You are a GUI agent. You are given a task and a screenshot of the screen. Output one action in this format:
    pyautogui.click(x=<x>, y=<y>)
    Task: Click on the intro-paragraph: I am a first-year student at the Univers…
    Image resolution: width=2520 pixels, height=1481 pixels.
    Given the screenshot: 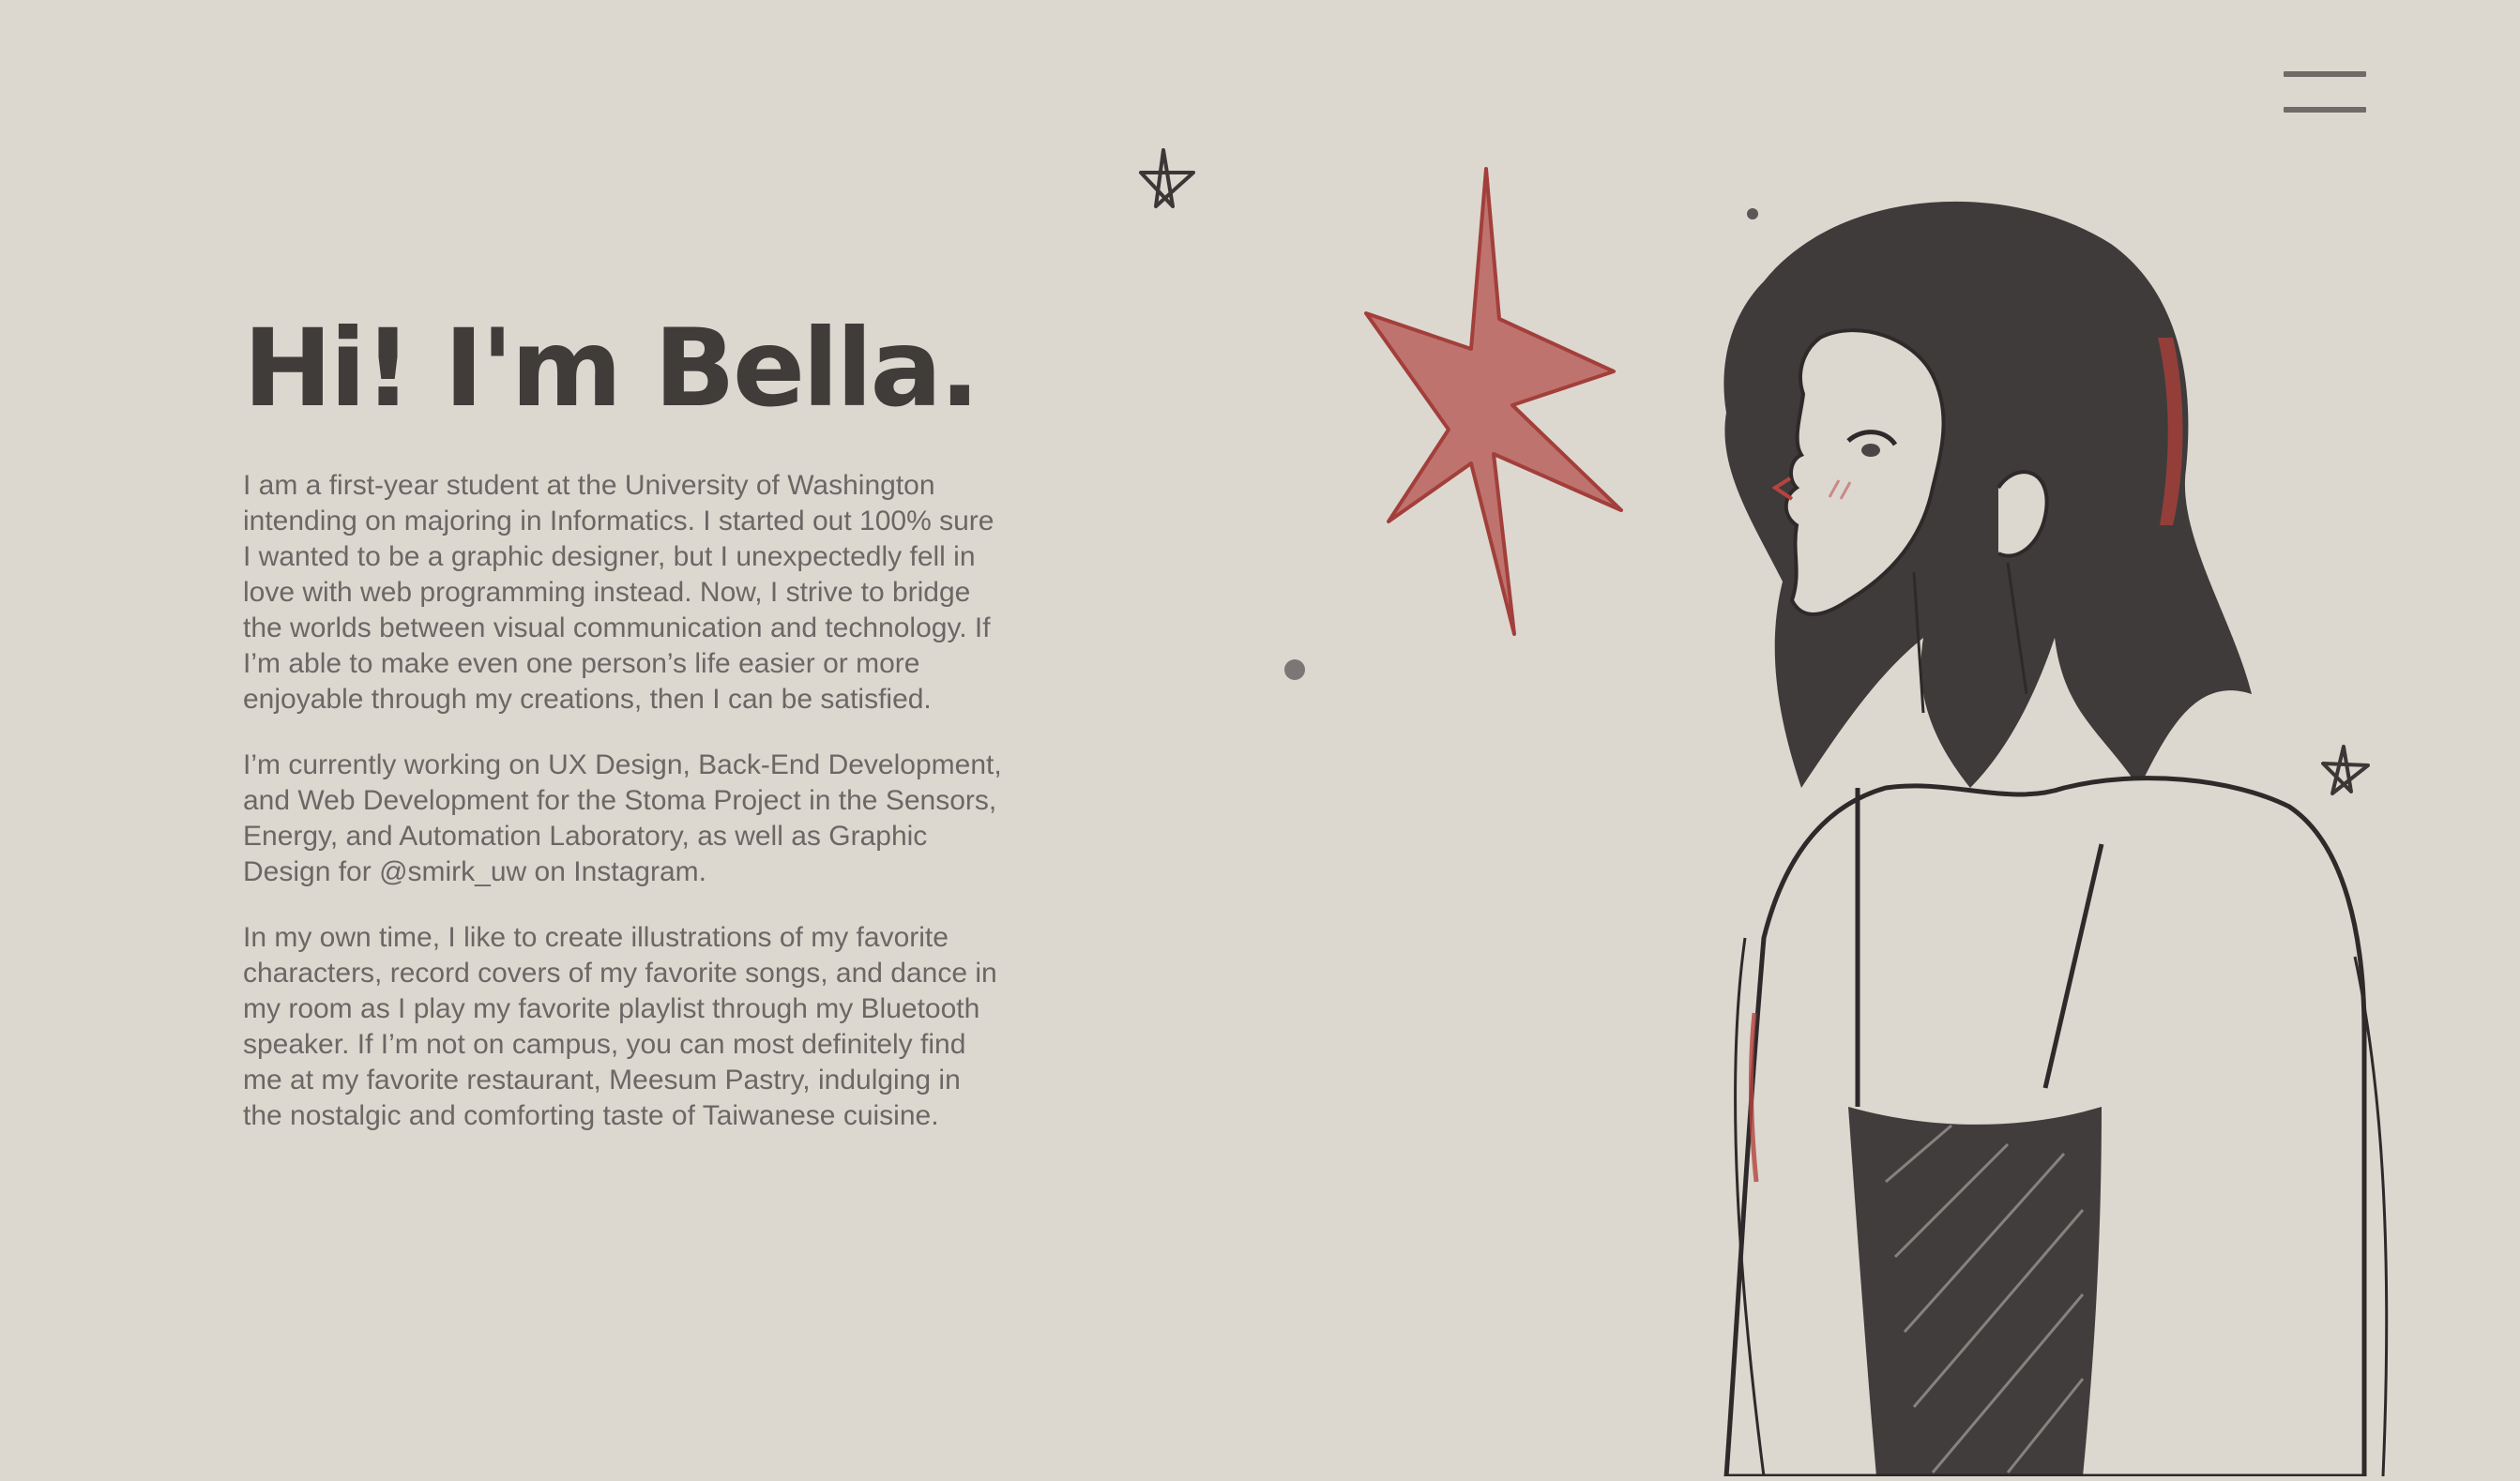 What is the action you would take?
    pyautogui.click(x=618, y=593)
    